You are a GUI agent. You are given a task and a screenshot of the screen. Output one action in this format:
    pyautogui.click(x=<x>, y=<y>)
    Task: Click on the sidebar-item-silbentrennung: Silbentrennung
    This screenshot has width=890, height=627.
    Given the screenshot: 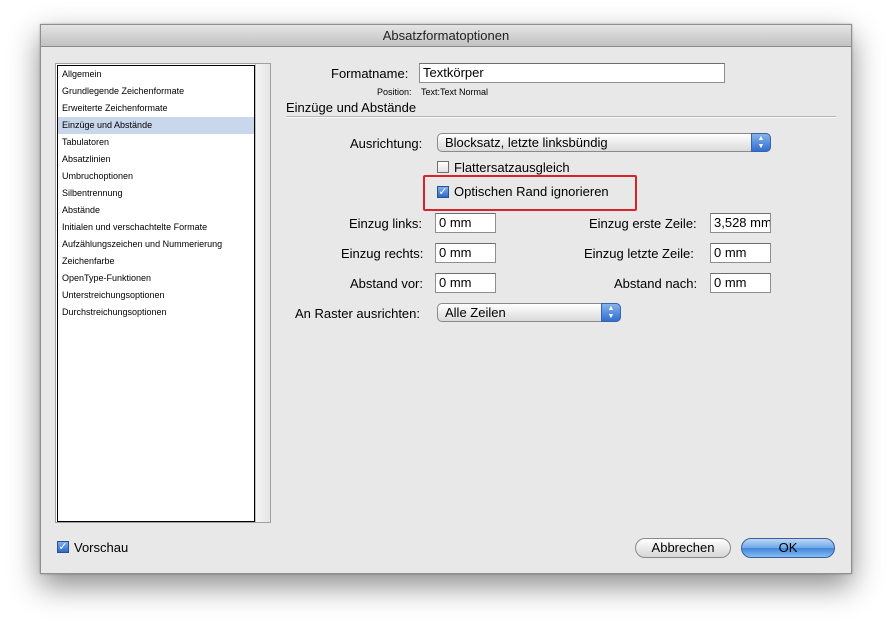 What is the action you would take?
    pyautogui.click(x=156, y=193)
    